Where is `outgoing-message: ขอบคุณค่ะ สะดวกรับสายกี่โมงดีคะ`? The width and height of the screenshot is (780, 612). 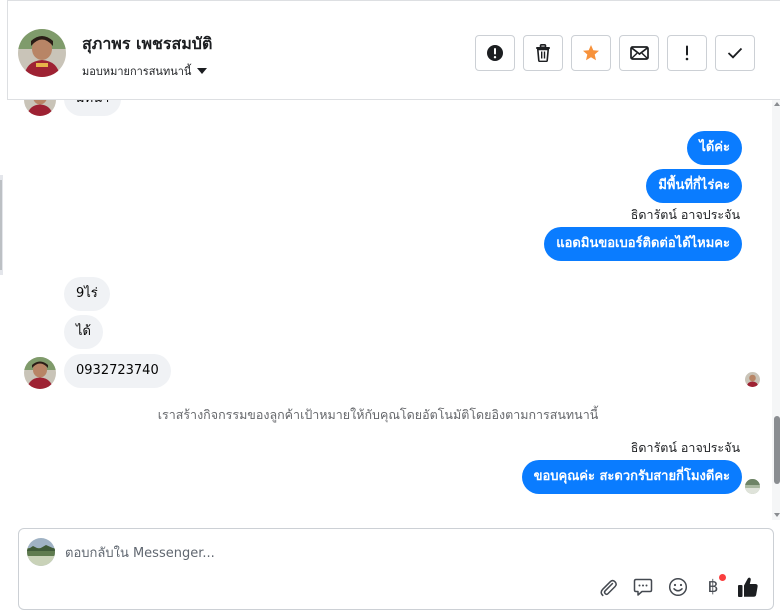
outgoing-message: ขอบคุณค่ะ สะดวกรับสายกี่โมงดีคะ is located at coordinates (631, 477).